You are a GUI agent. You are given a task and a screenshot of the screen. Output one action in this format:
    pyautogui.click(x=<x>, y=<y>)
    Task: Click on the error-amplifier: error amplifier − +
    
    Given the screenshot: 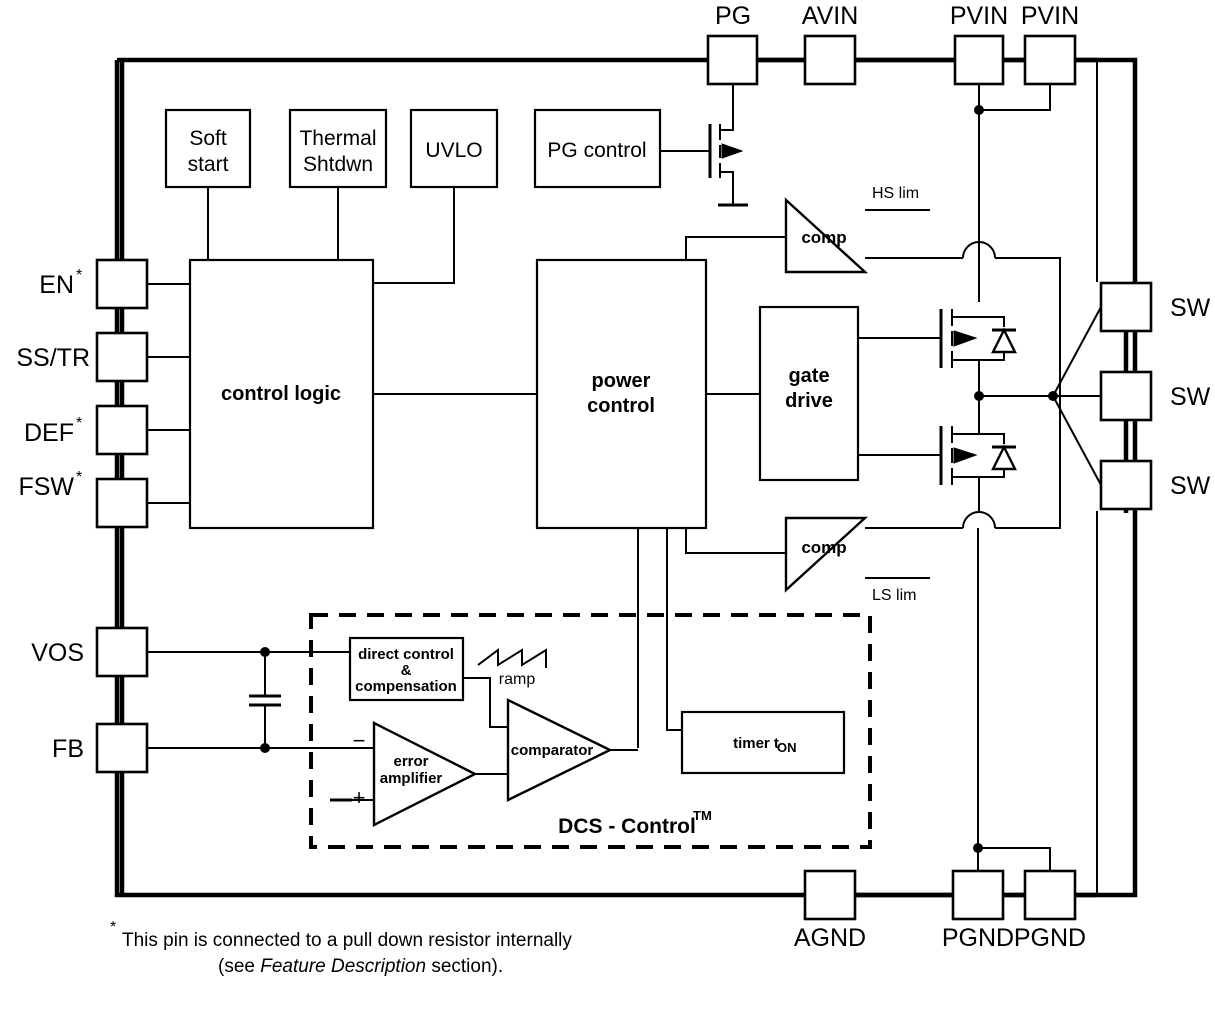 What is the action you would take?
    pyautogui.click(x=419, y=774)
    